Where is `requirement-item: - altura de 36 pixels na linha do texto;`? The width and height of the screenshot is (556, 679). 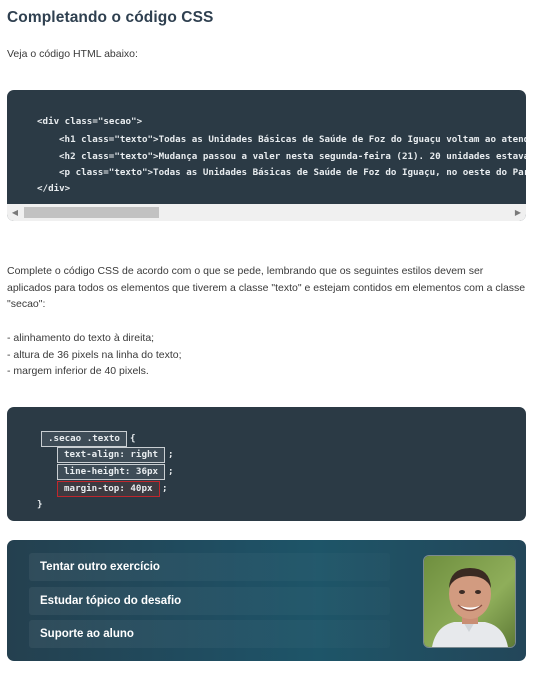
requirement-item: - altura de 36 pixels na linha do texto; is located at coordinates (94, 354).